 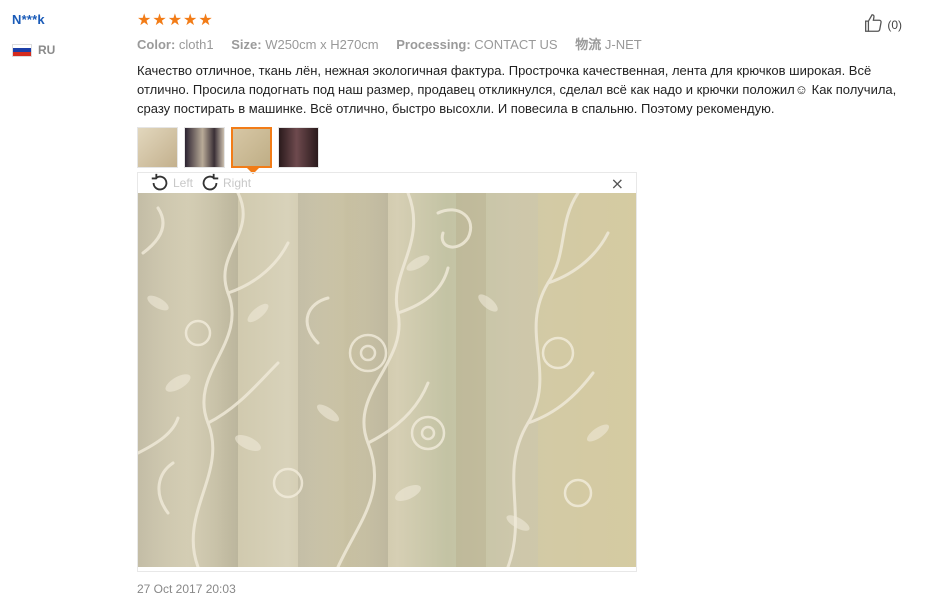 I want to click on reviewer-info: N***k RU, so click(x=67, y=34).